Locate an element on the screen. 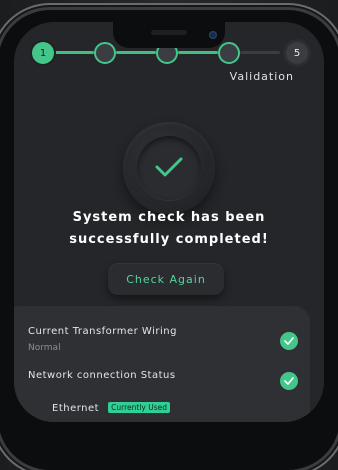  step-5: 5 is located at coordinates (297, 53).